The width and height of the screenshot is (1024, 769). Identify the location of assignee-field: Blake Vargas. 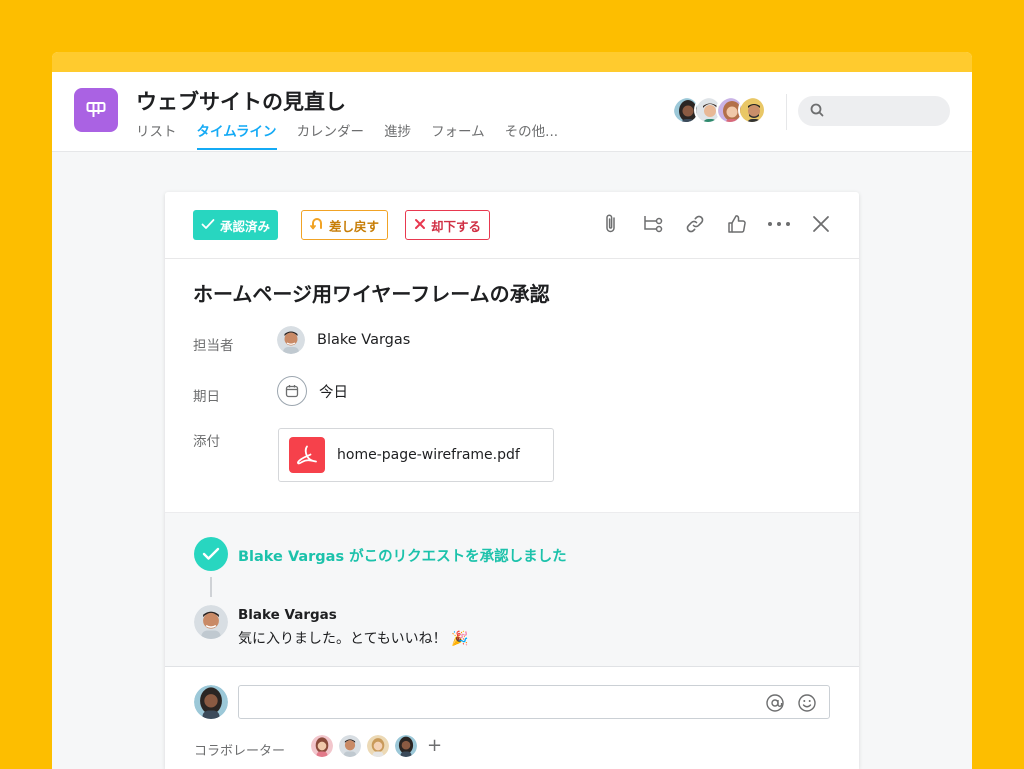
(343, 340).